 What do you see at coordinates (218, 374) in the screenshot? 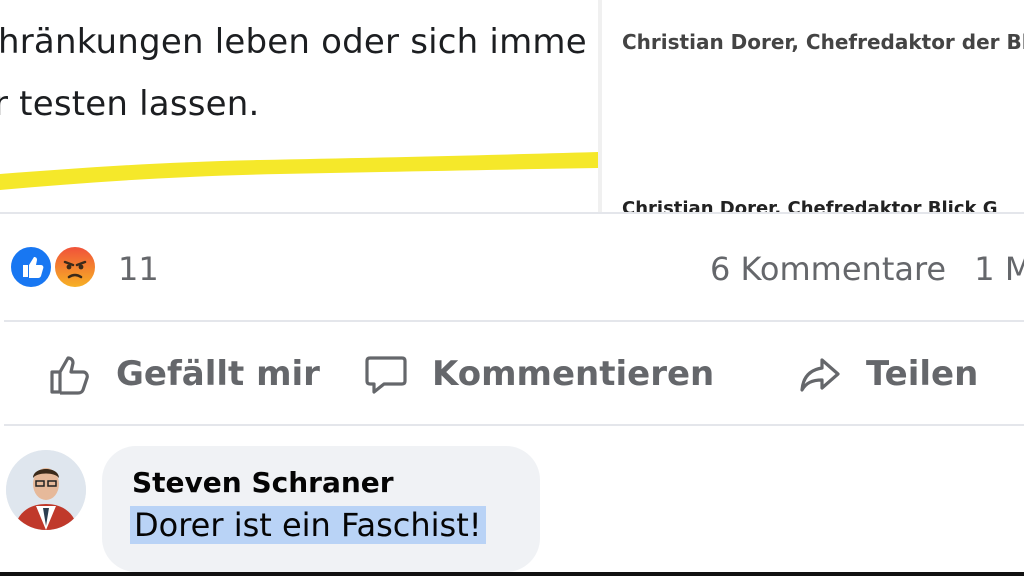
I see `like-button-label: Gefällt mir` at bounding box center [218, 374].